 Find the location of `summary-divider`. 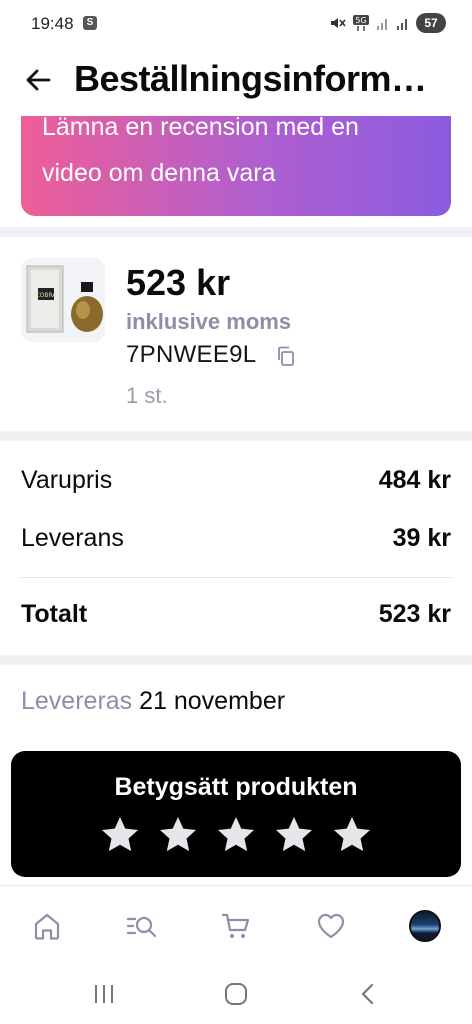

summary-divider is located at coordinates (236, 577).